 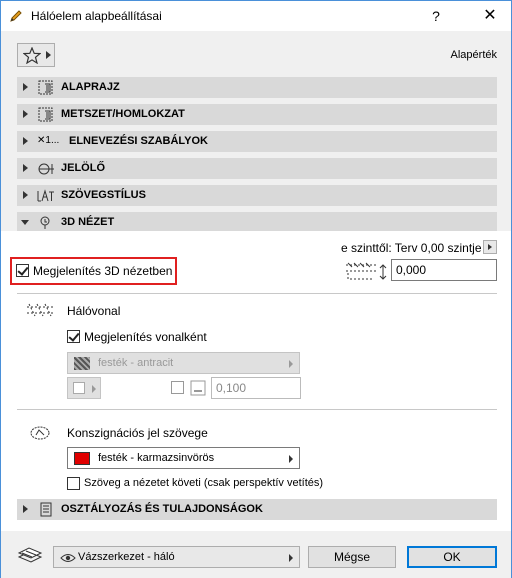 What do you see at coordinates (436, 16) in the screenshot?
I see `help-button: ?` at bounding box center [436, 16].